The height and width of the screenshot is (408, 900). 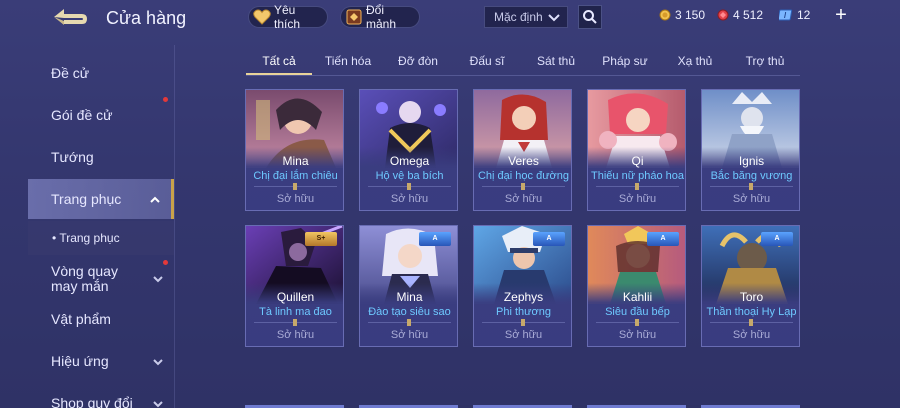 What do you see at coordinates (556, 61) in the screenshot?
I see `tab-assassin: Sát thủ` at bounding box center [556, 61].